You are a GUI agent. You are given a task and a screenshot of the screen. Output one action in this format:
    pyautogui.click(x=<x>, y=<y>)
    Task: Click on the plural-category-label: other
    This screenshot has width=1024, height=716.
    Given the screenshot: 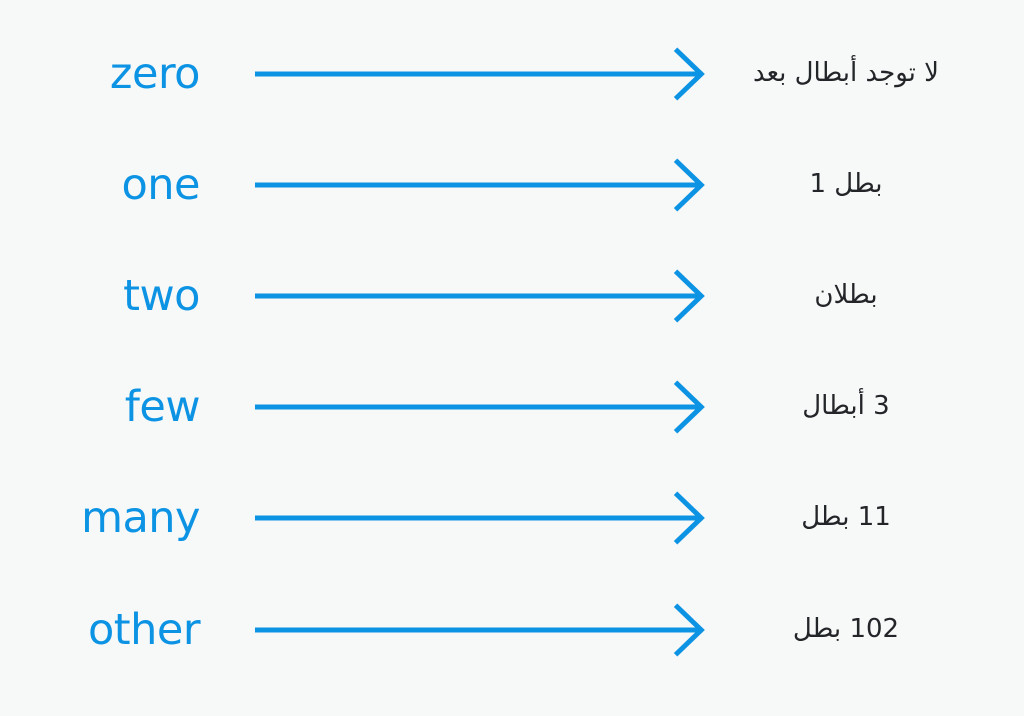 What is the action you would take?
    pyautogui.click(x=144, y=629)
    